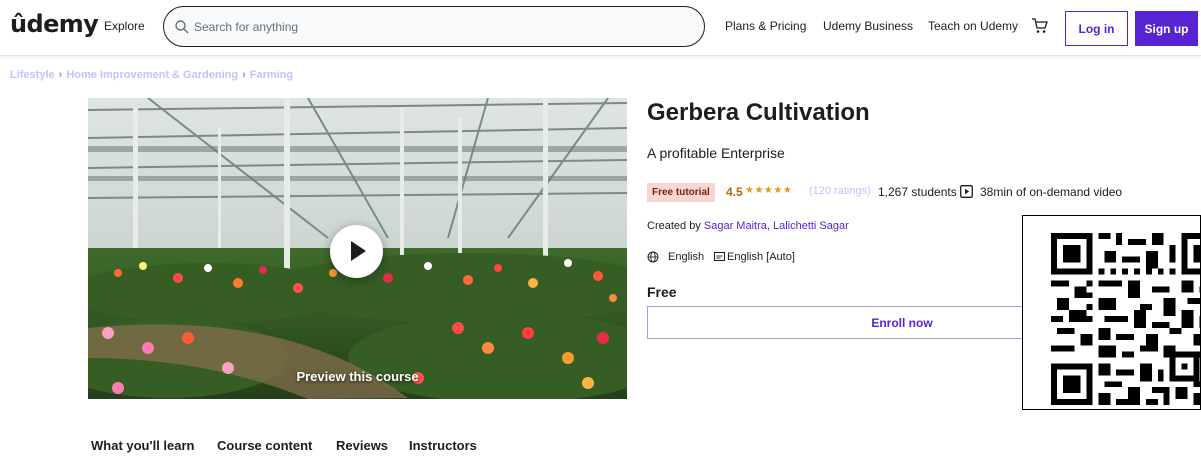 Image resolution: width=1201 pixels, height=459 pixels. Describe the element at coordinates (271, 75) in the screenshot. I see `breadcrumb-farming: Farming` at that location.